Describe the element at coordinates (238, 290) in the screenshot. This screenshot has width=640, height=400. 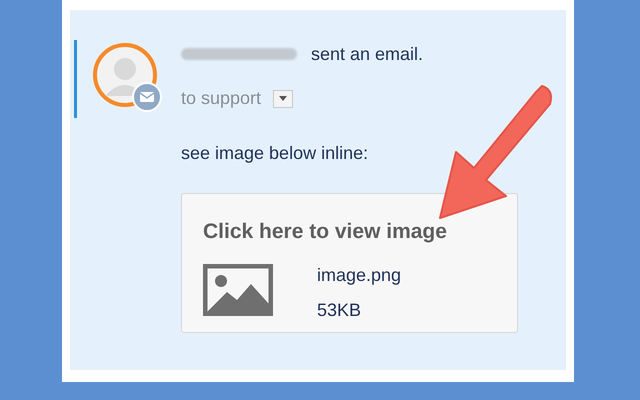
I see `image-icon` at that location.